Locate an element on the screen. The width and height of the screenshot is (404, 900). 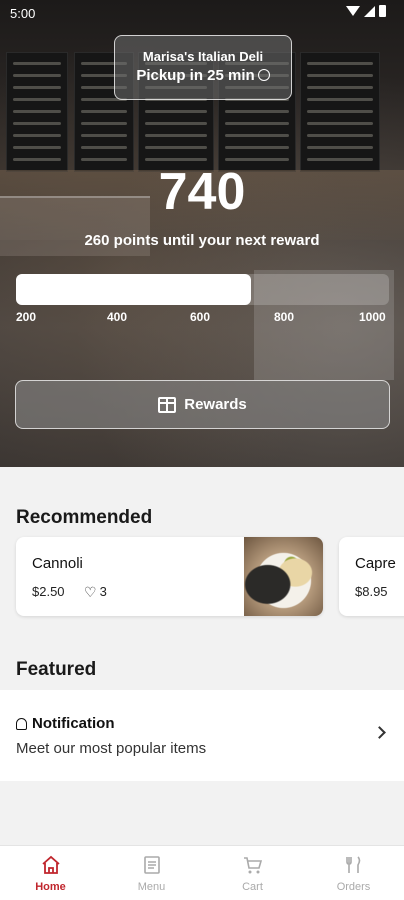
store-pickup-selector: Marisa's Italian Deli Pickup in 25 min is located at coordinates (203, 67).